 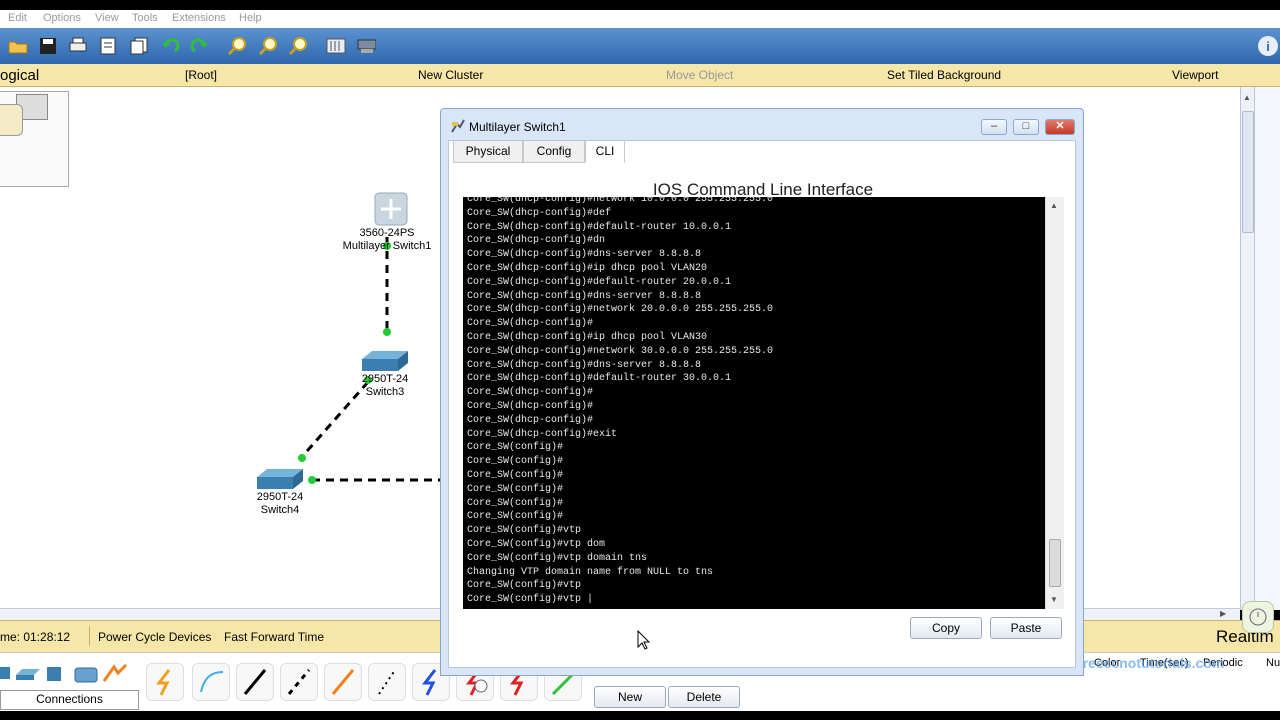 What do you see at coordinates (605, 152) in the screenshot?
I see `tab-cli: CLI` at bounding box center [605, 152].